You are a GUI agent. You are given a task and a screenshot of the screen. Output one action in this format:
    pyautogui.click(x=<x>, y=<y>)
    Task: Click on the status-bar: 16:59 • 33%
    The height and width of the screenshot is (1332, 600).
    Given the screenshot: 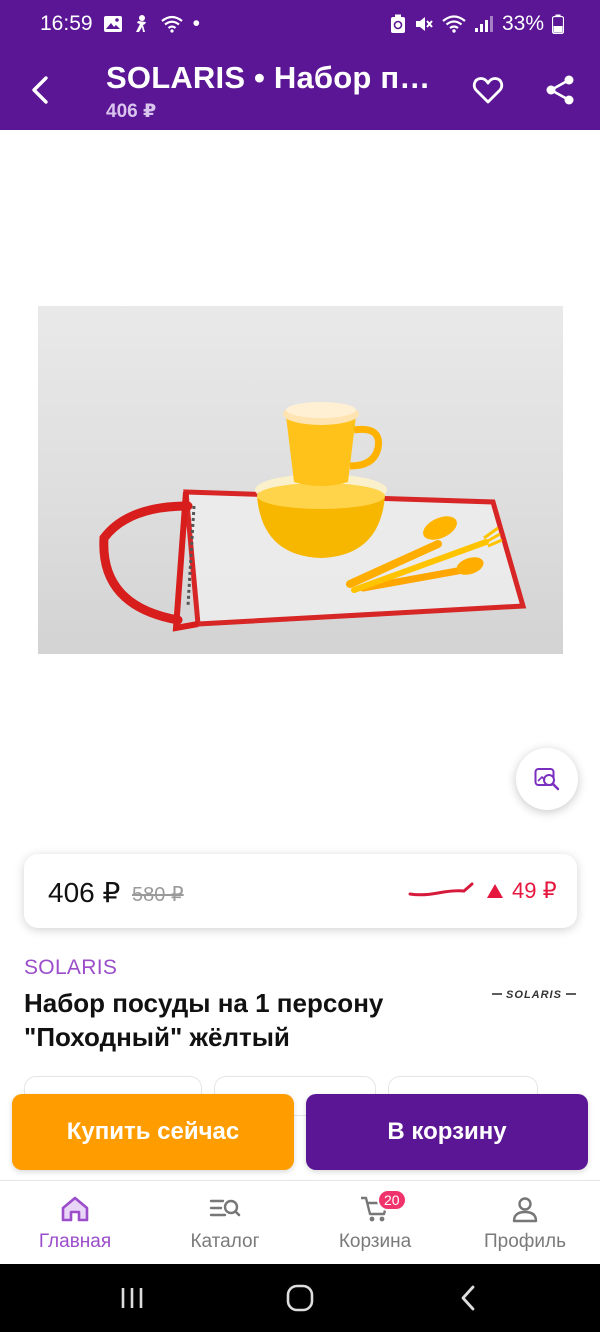 What is the action you would take?
    pyautogui.click(x=300, y=24)
    